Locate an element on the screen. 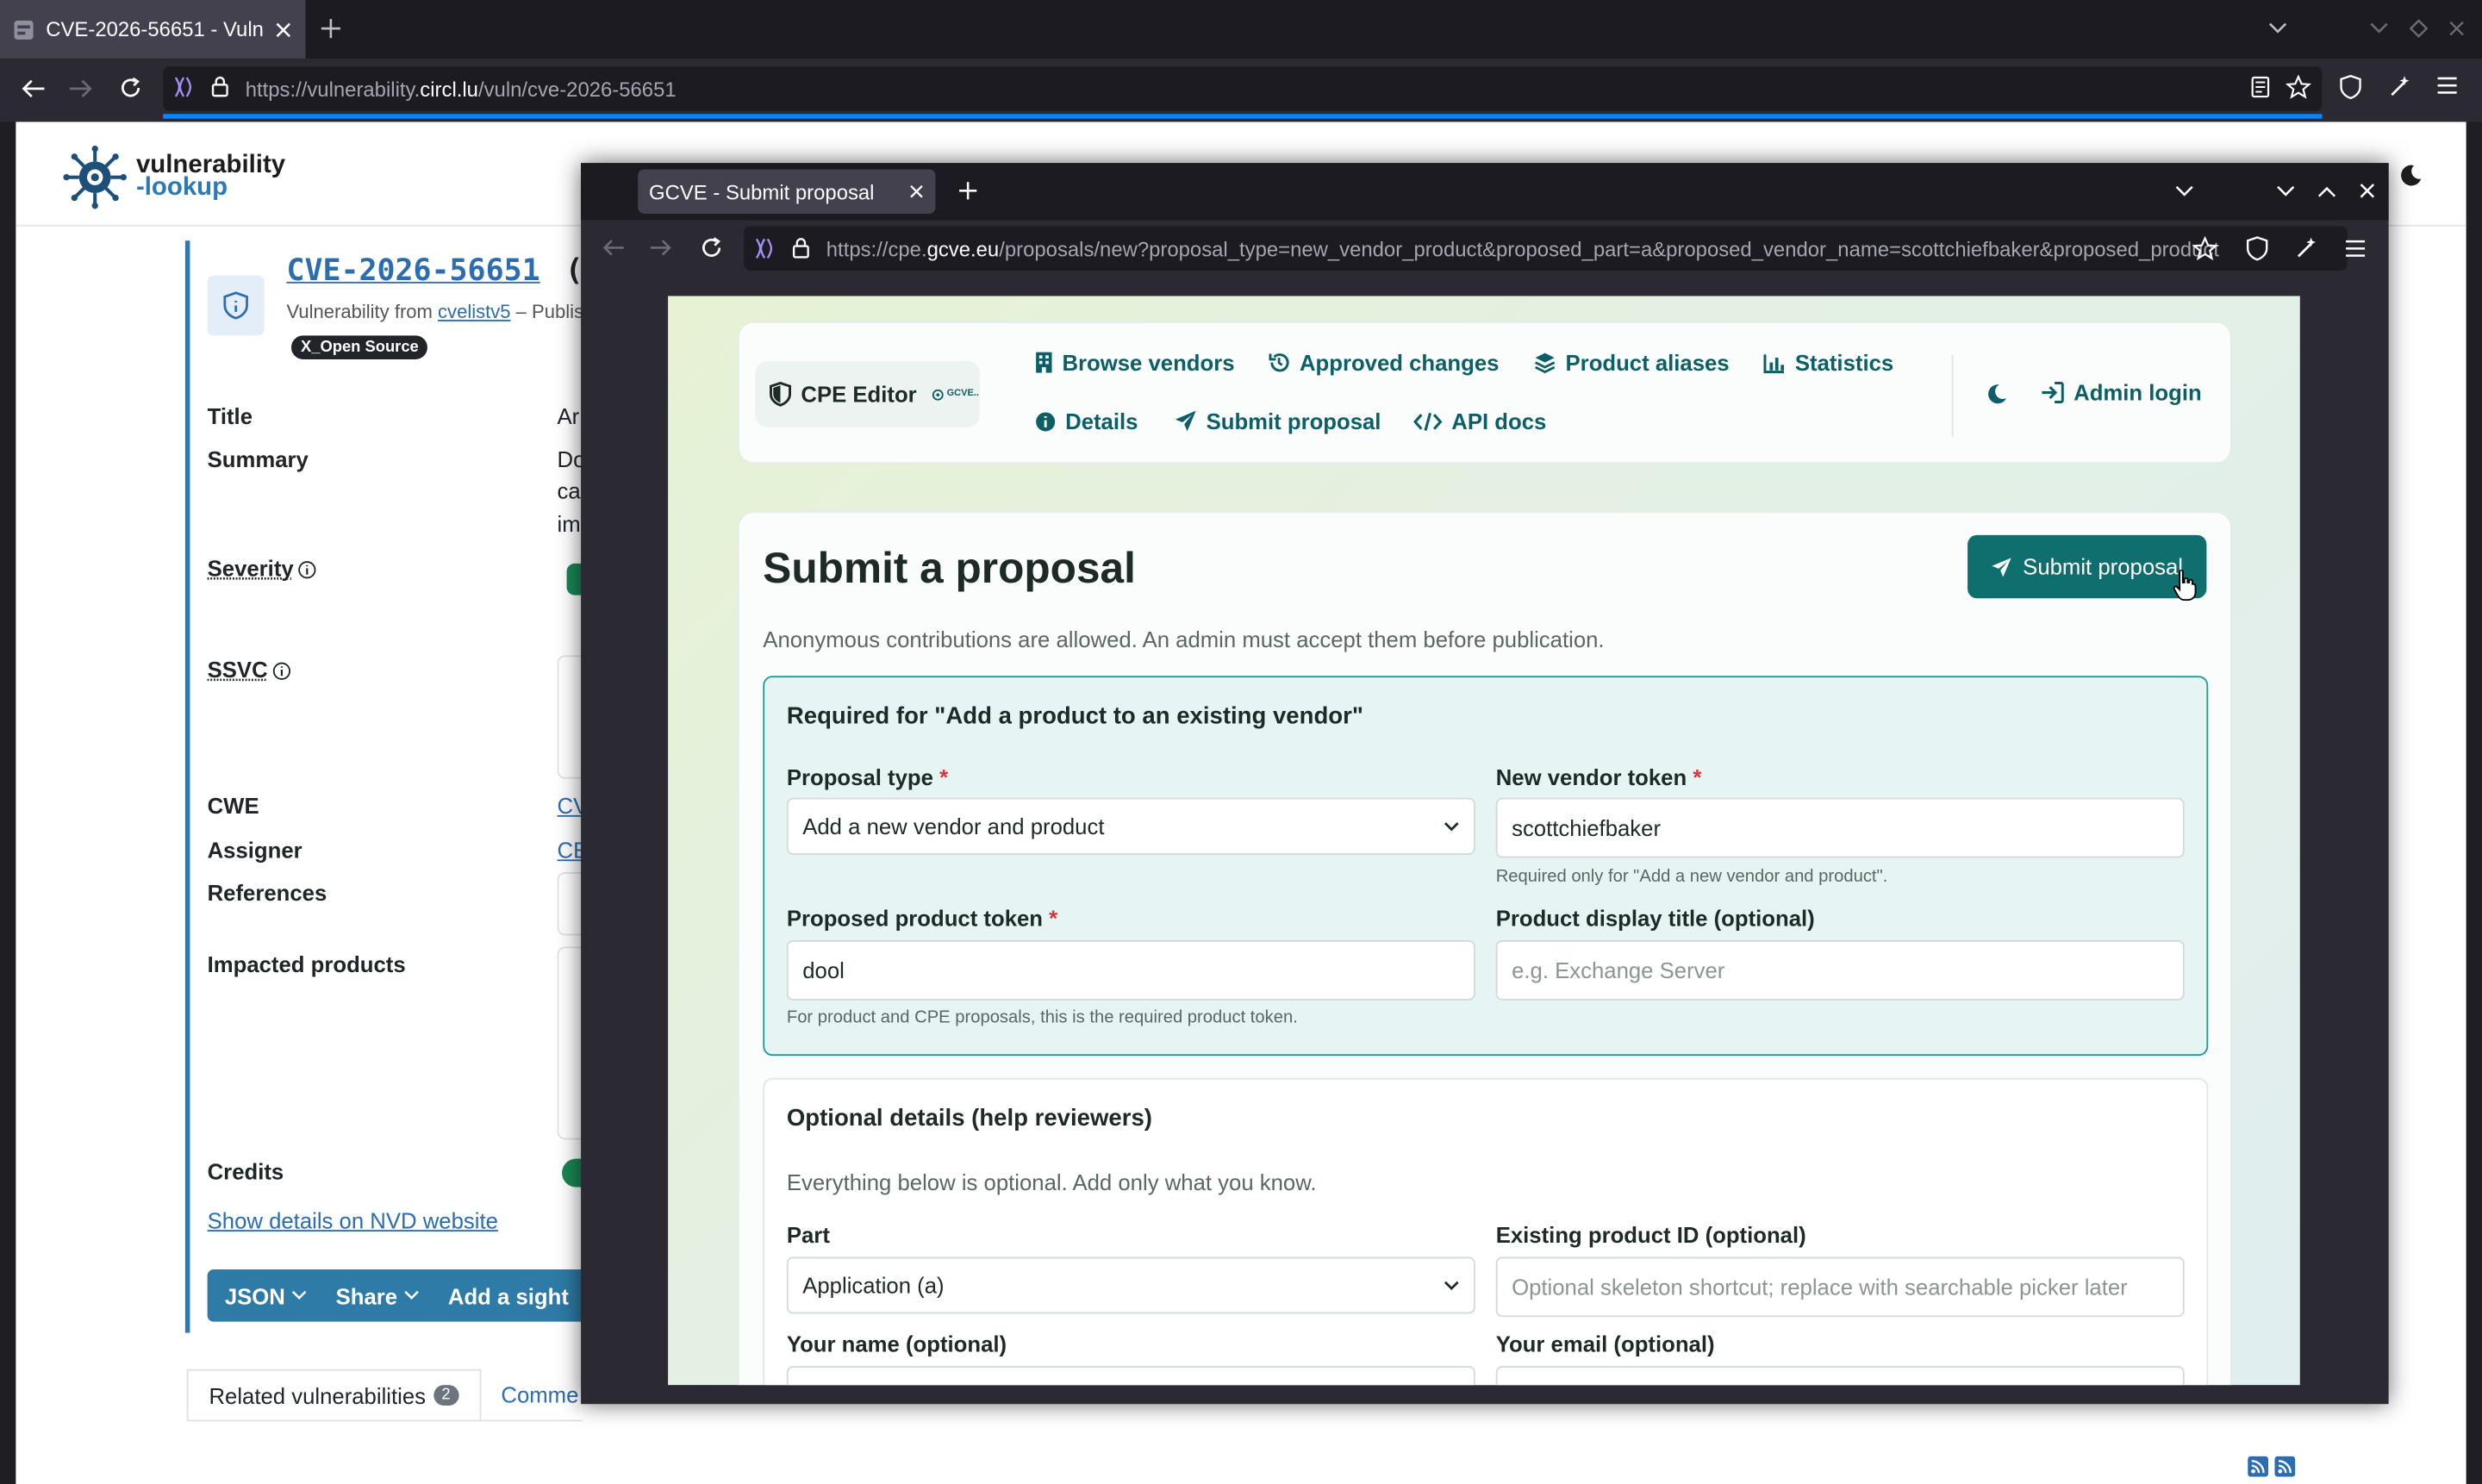  nav-submit-proposal: Submit proposal is located at coordinates (1278, 420).